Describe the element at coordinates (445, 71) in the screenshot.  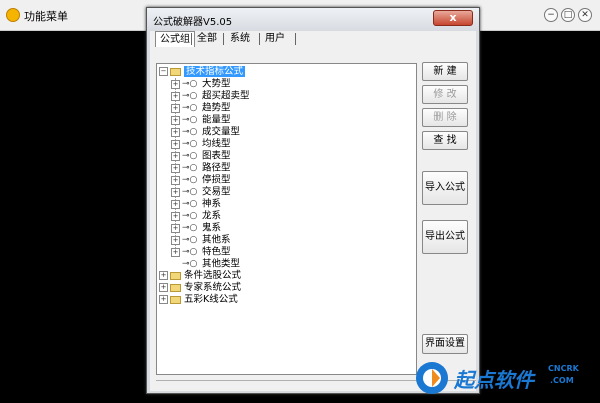
I see `new-button: 新 建` at that location.